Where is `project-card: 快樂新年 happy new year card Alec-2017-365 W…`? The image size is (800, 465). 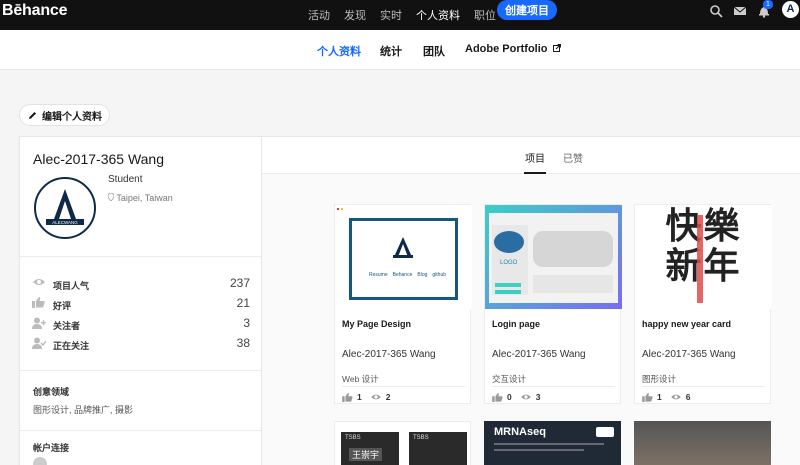
project-card: 快樂新年 happy new year card Alec-2017-365 W… is located at coordinates (703, 304).